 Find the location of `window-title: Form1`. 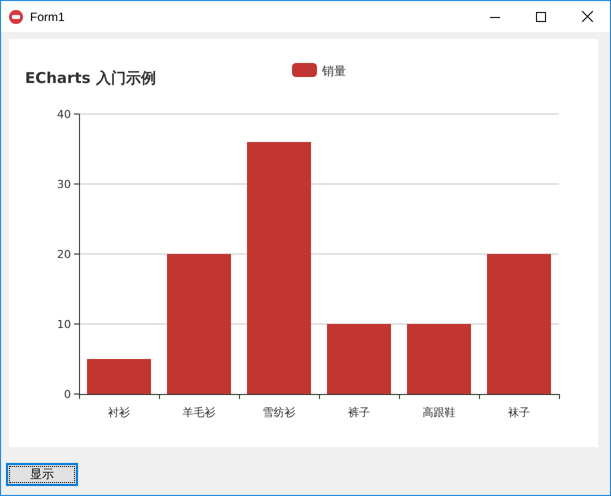

window-title: Form1 is located at coordinates (48, 17).